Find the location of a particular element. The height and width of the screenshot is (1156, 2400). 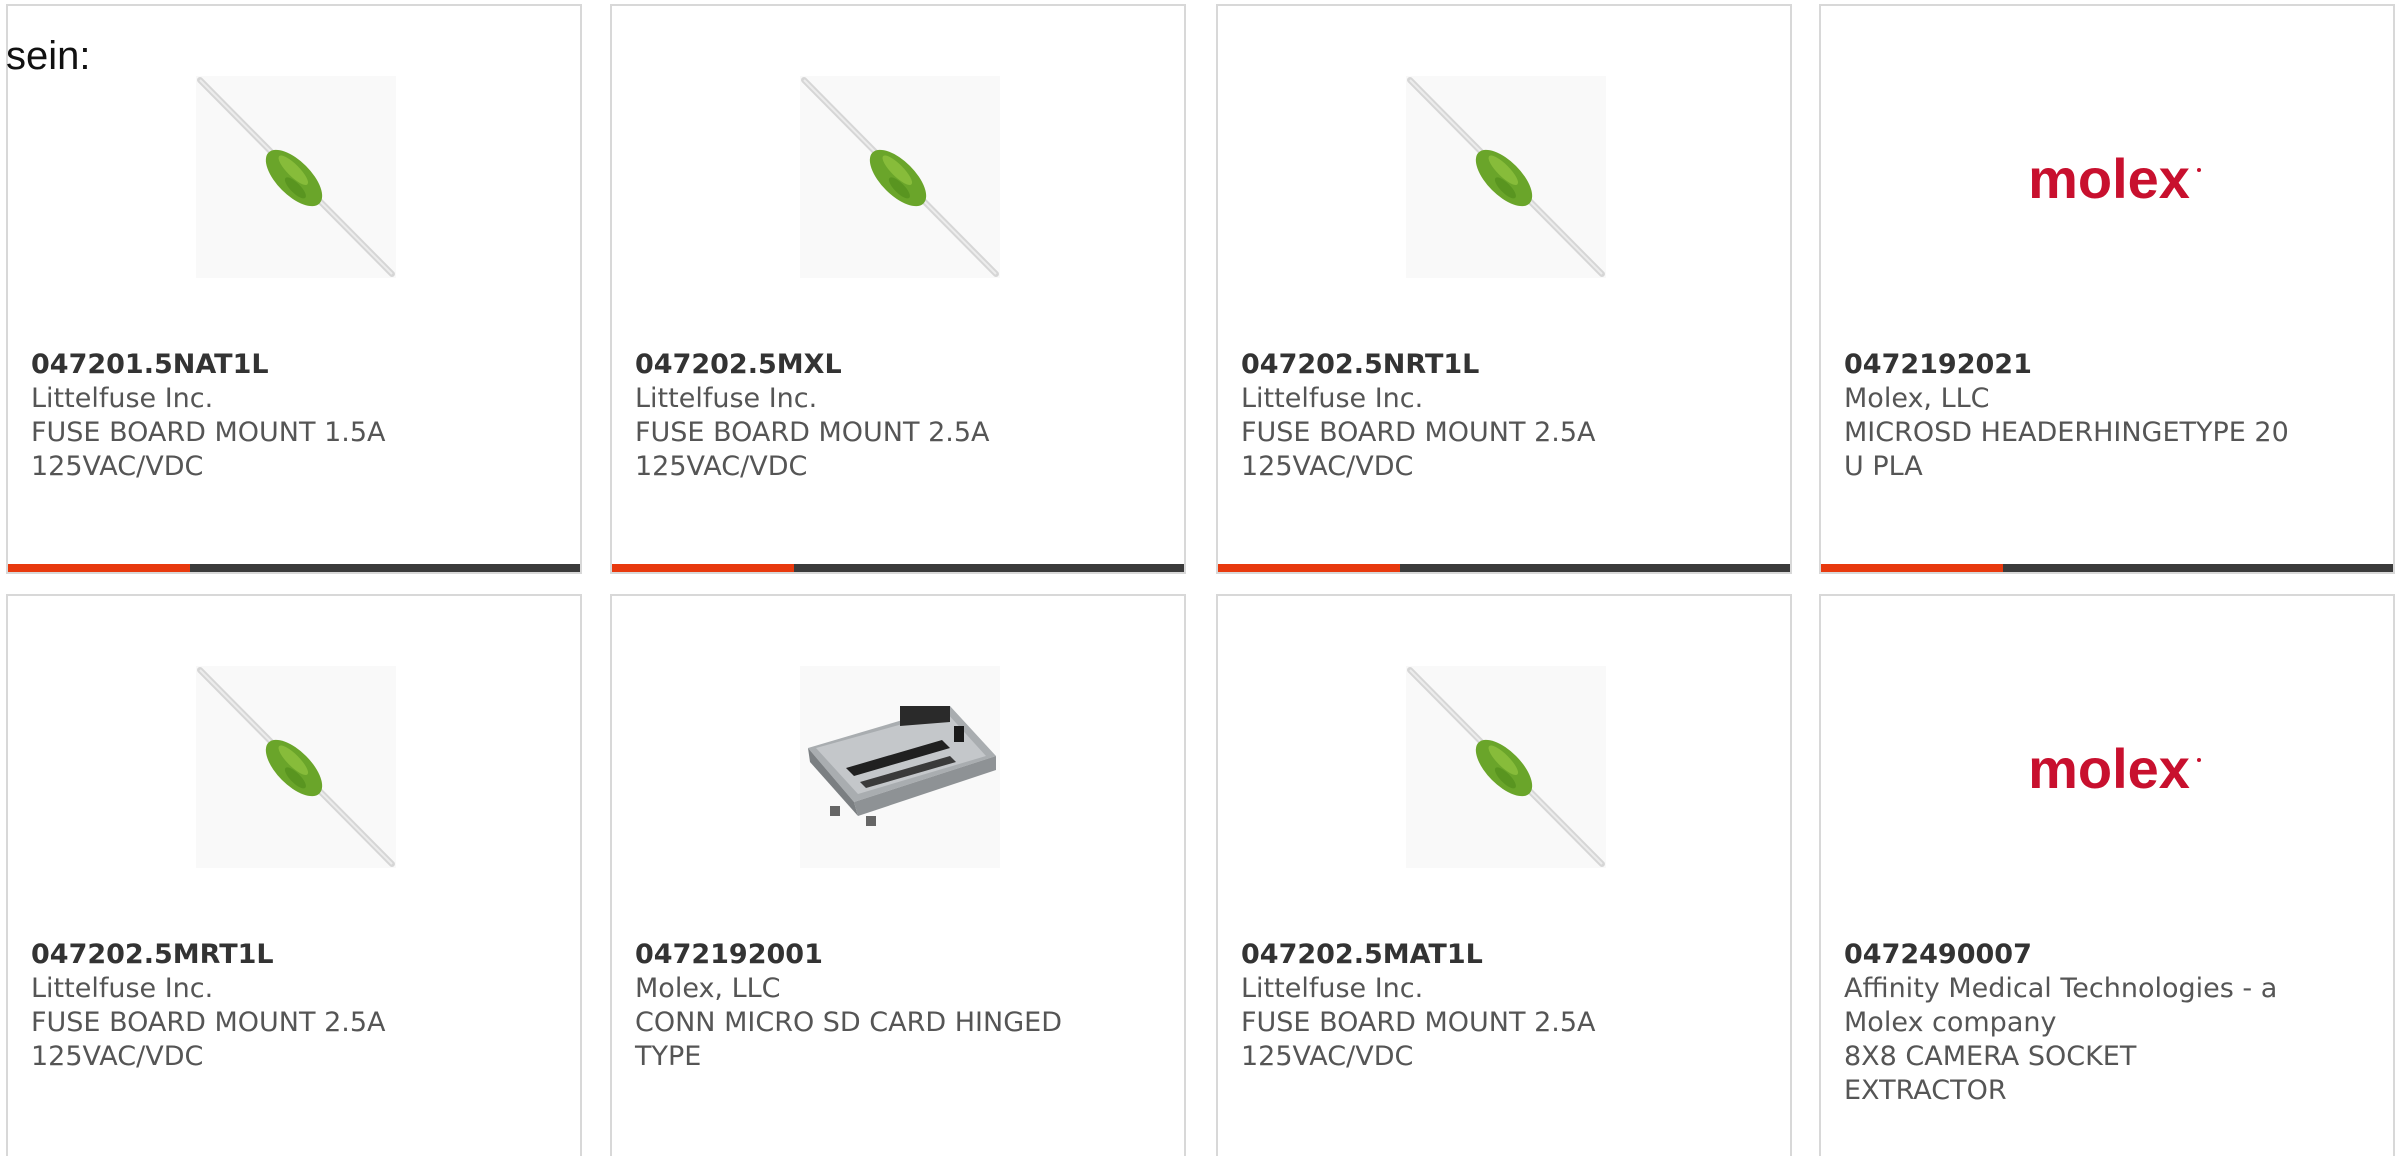

description-line2: TYPE is located at coordinates (668, 1056).